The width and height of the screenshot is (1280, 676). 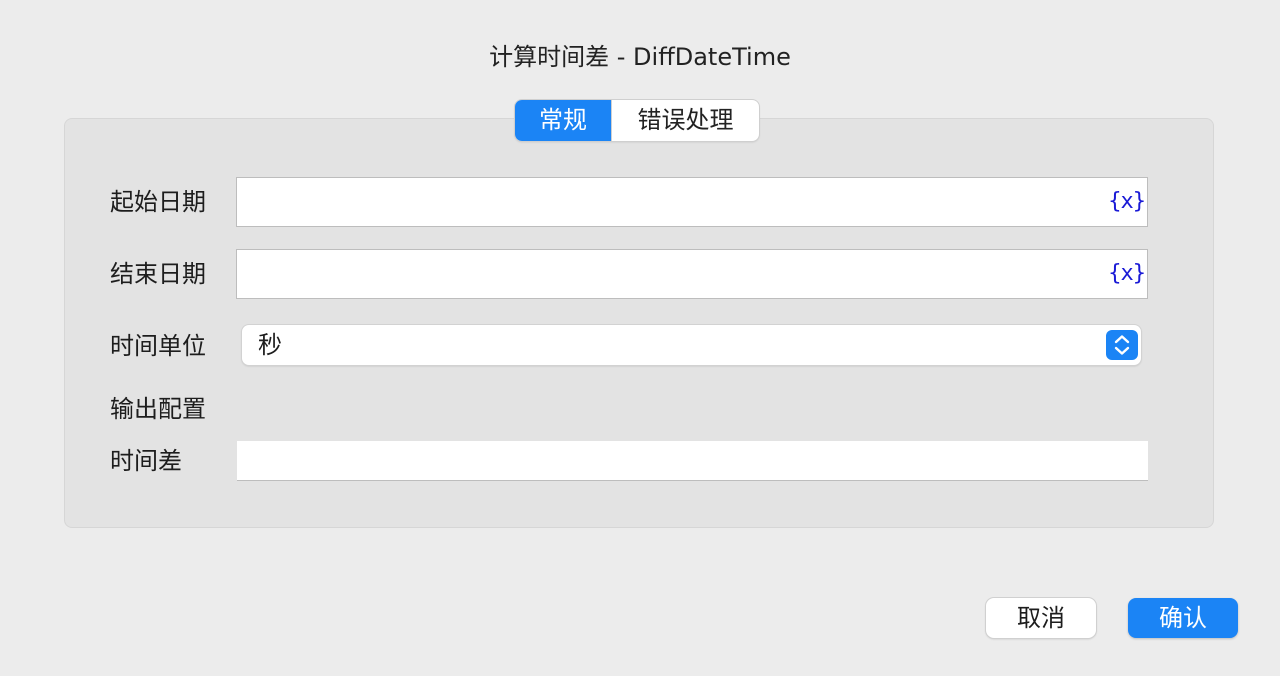 I want to click on output-config-heading: 输出配置, so click(x=158, y=409).